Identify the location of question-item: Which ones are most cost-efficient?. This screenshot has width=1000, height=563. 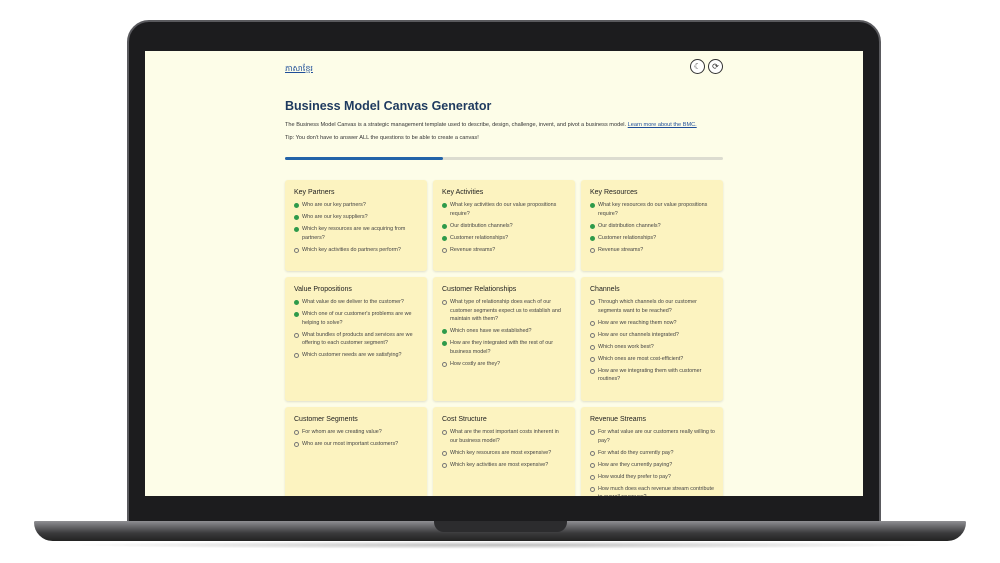
(652, 359).